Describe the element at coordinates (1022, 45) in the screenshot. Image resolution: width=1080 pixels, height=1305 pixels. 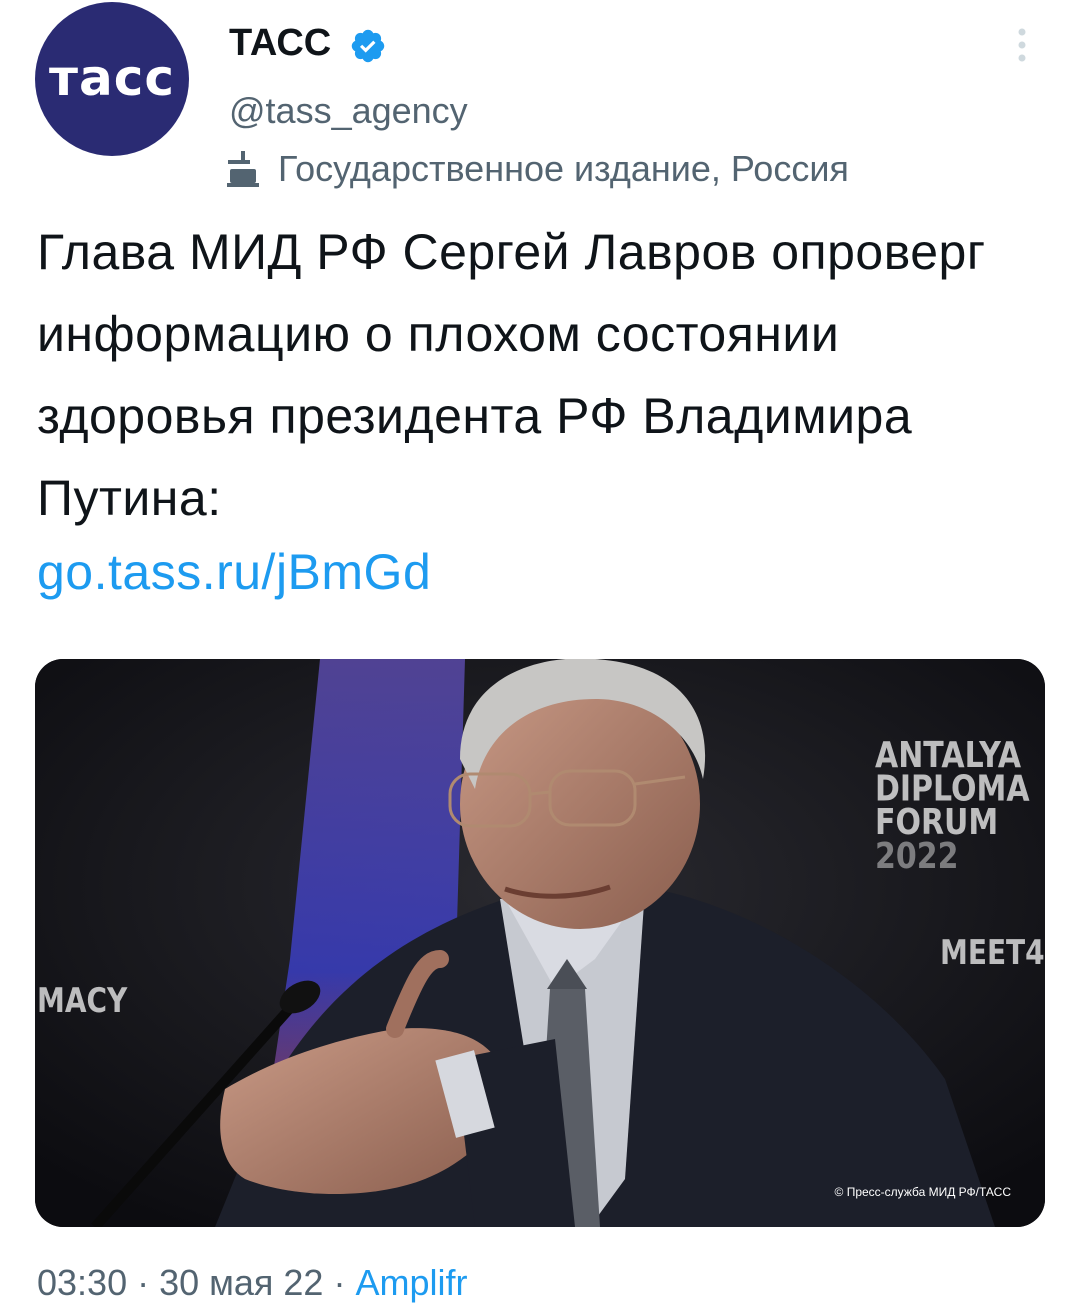
I see `more-options-icon` at that location.